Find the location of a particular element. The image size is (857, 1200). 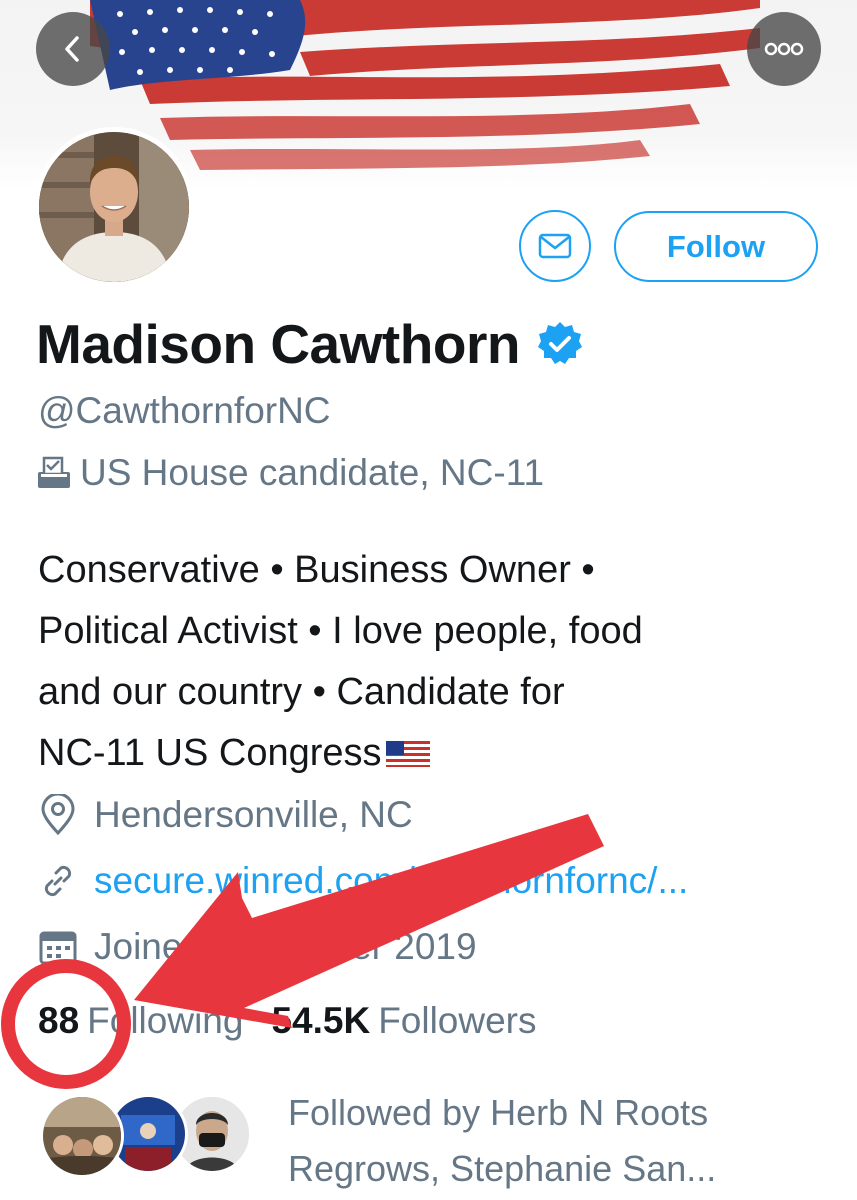

following-label: Following is located at coordinates (165, 1020).